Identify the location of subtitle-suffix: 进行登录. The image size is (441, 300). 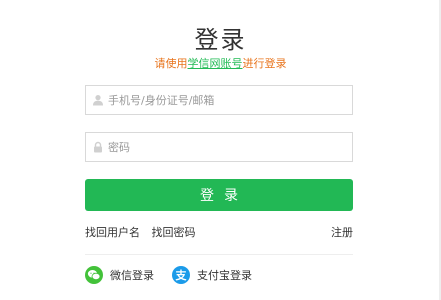
(264, 63).